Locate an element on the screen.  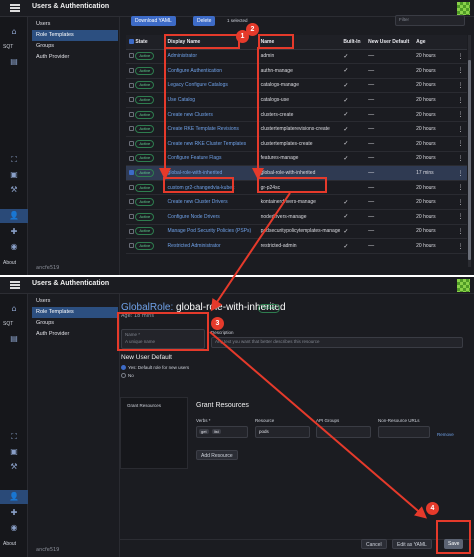
select-all-checkbox is located at coordinates (131, 41).